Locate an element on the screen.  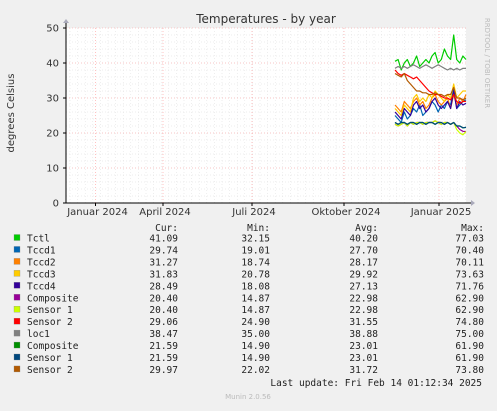
legend-header-cur: Cur: is located at coordinates (166, 228).